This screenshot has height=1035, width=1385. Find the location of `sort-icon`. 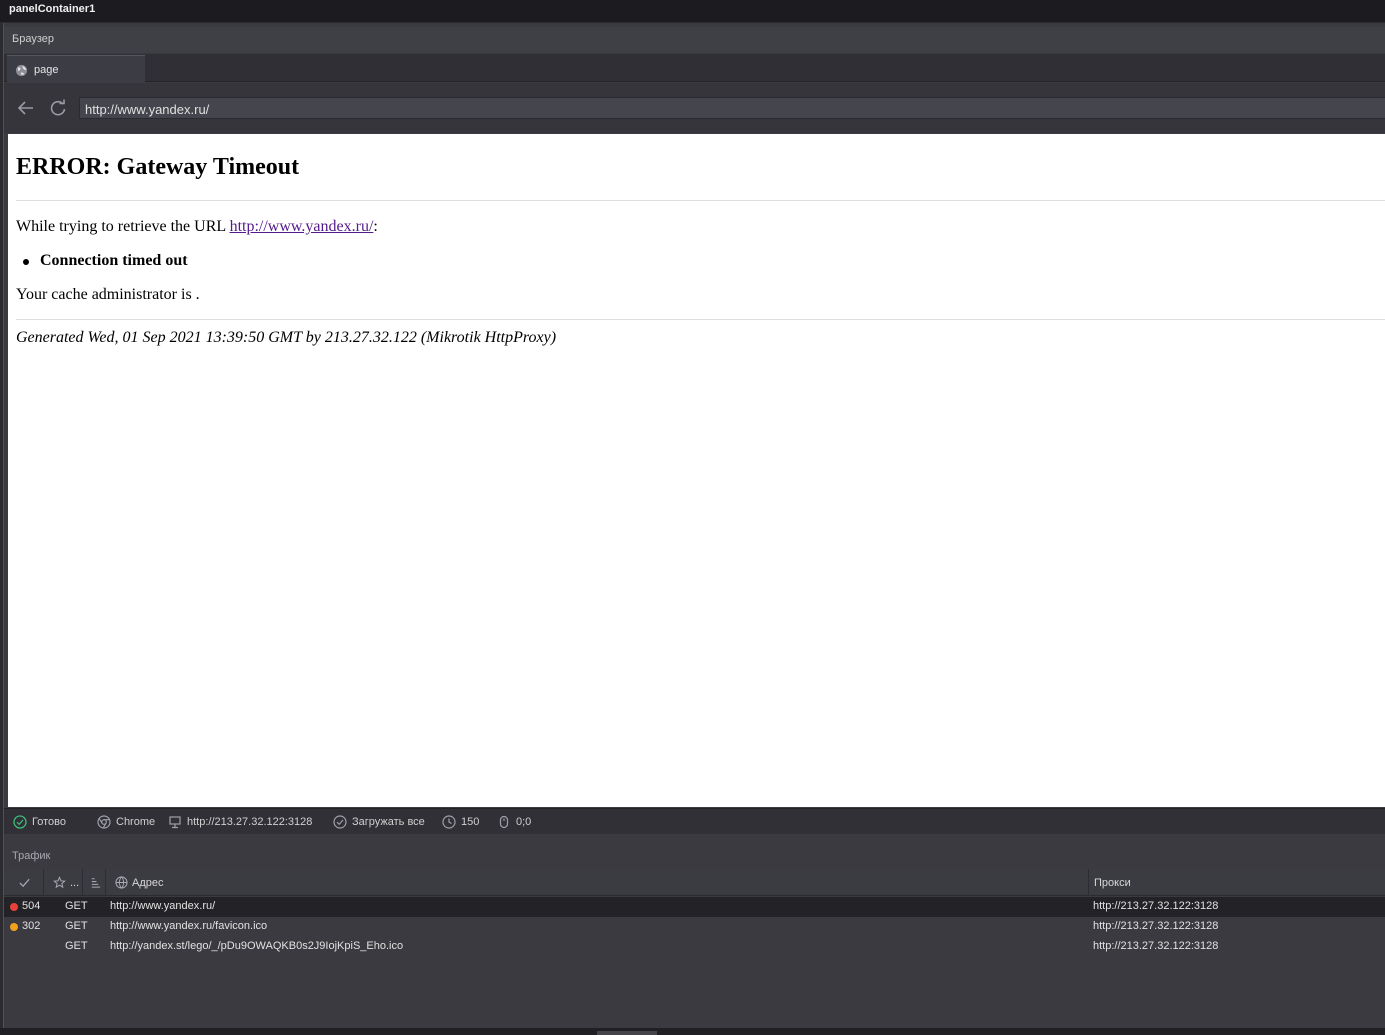

sort-icon is located at coordinates (96, 883).